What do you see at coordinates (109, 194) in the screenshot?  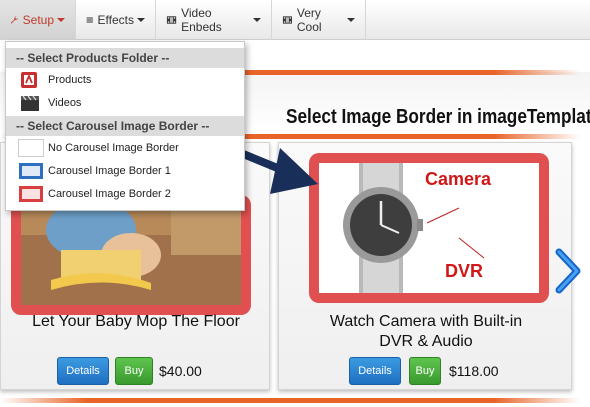 I see `menu-item-border-2-label: Carousel Image Border 2` at bounding box center [109, 194].